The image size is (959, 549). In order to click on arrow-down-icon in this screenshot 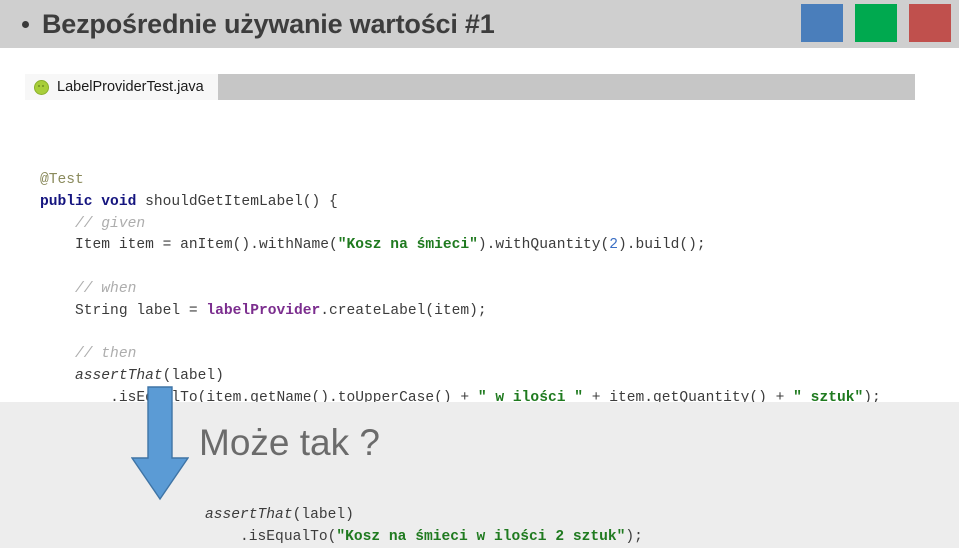, I will do `click(160, 443)`.